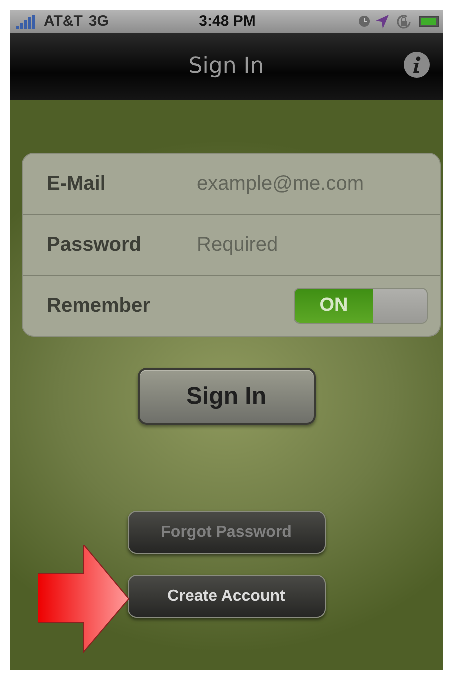  I want to click on sign-in-button: Sign In, so click(227, 396).